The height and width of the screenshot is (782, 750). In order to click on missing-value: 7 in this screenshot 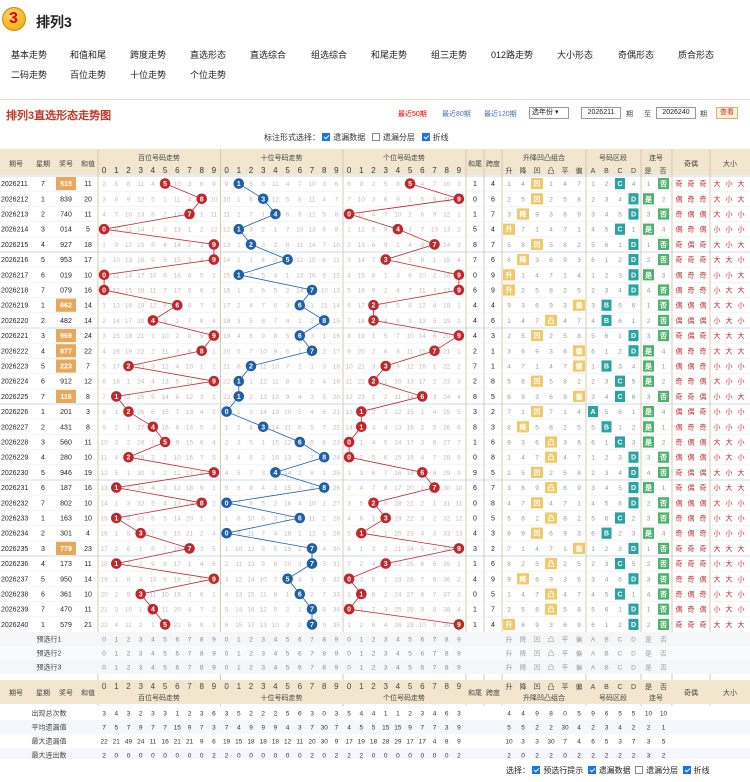, I will do `click(422, 230)`.